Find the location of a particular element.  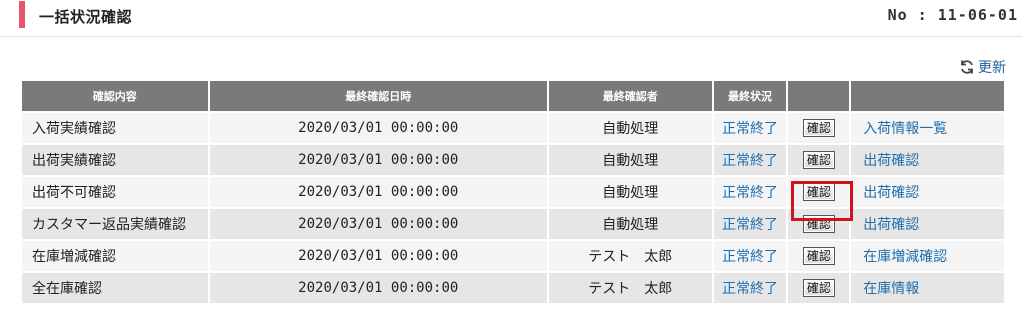

refresh-icon is located at coordinates (967, 67).